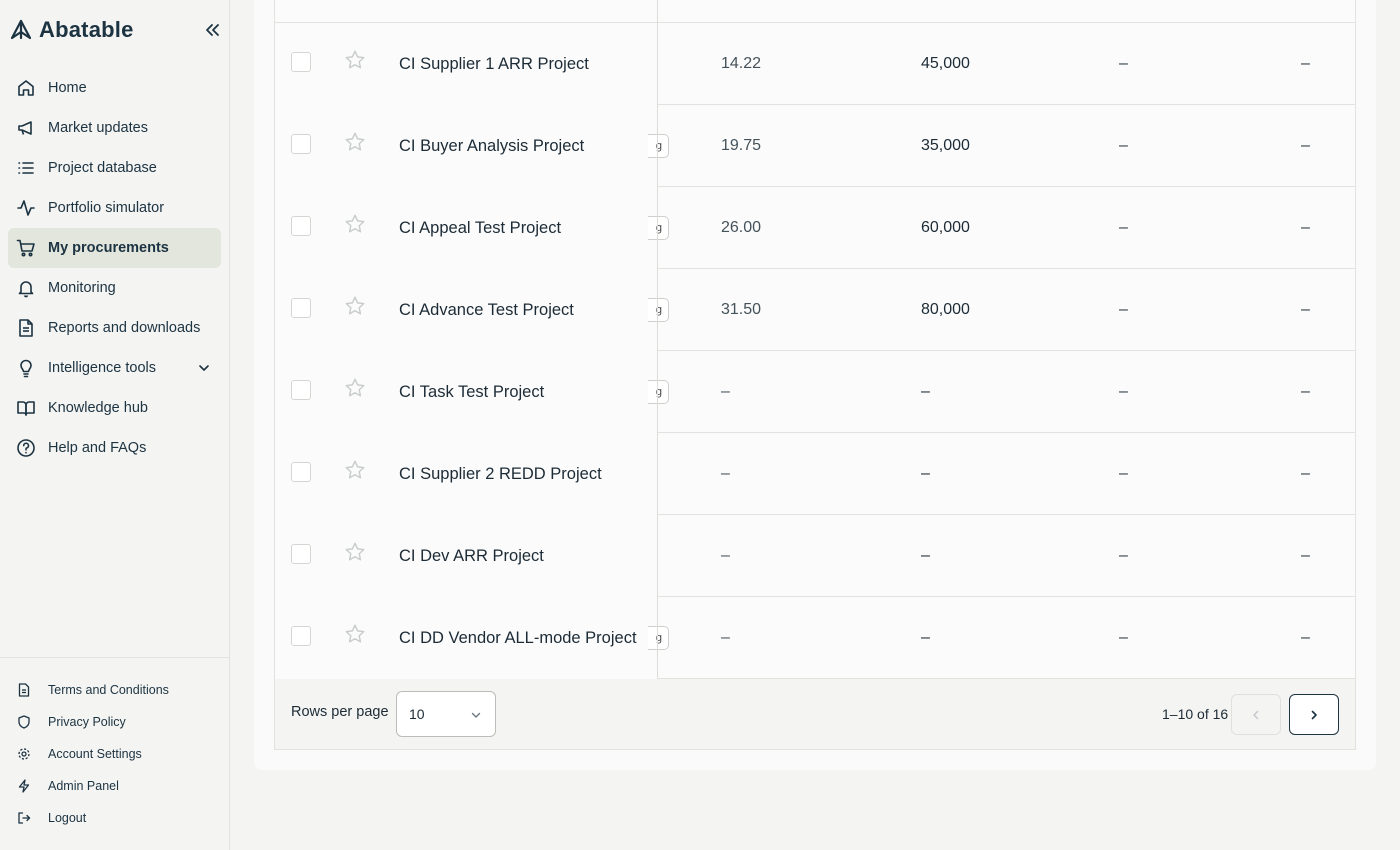 The height and width of the screenshot is (850, 1400). I want to click on shield-icon, so click(24, 722).